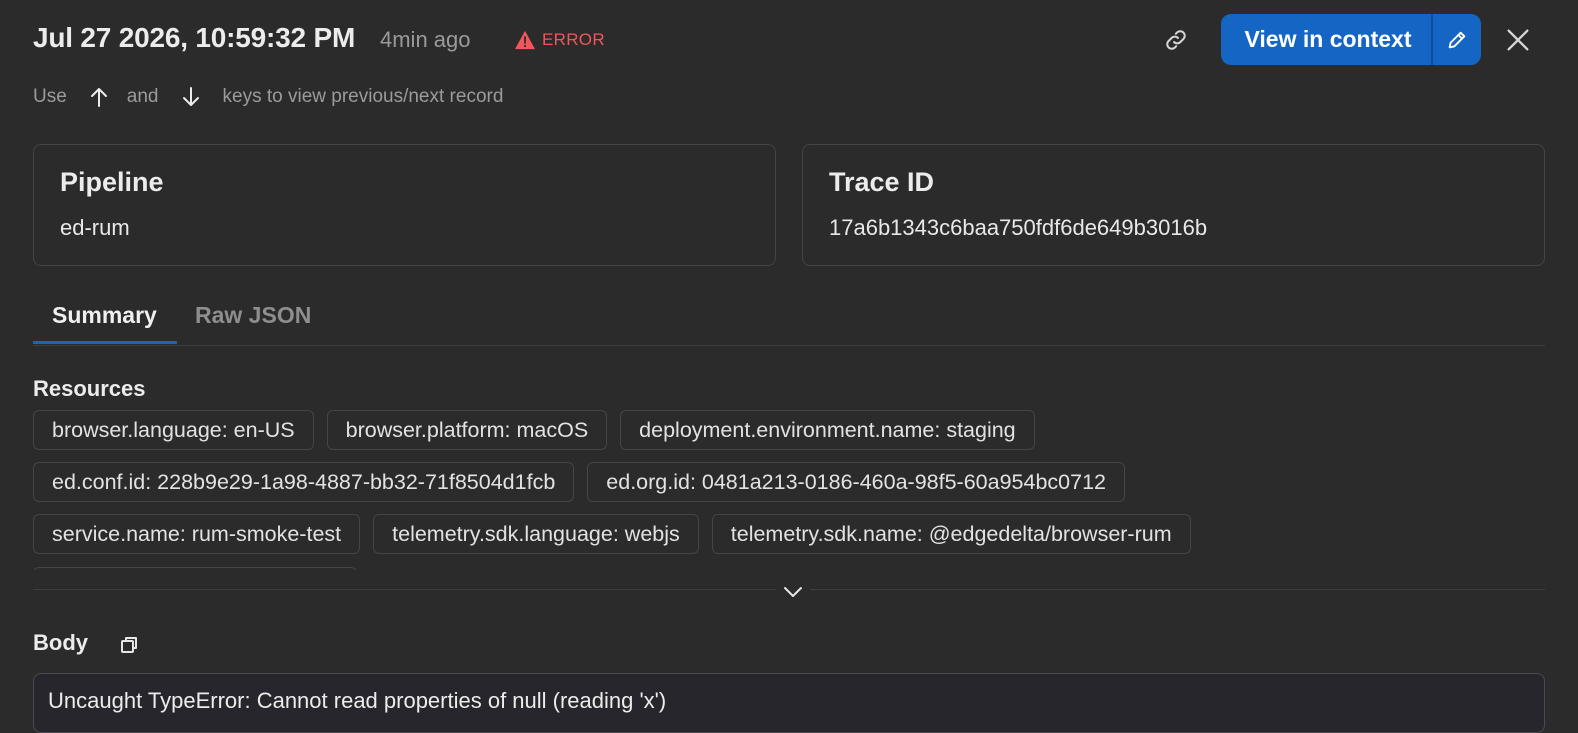 This screenshot has width=1578, height=733. I want to click on resource-chip: deployment.environment.name: staging, so click(827, 430).